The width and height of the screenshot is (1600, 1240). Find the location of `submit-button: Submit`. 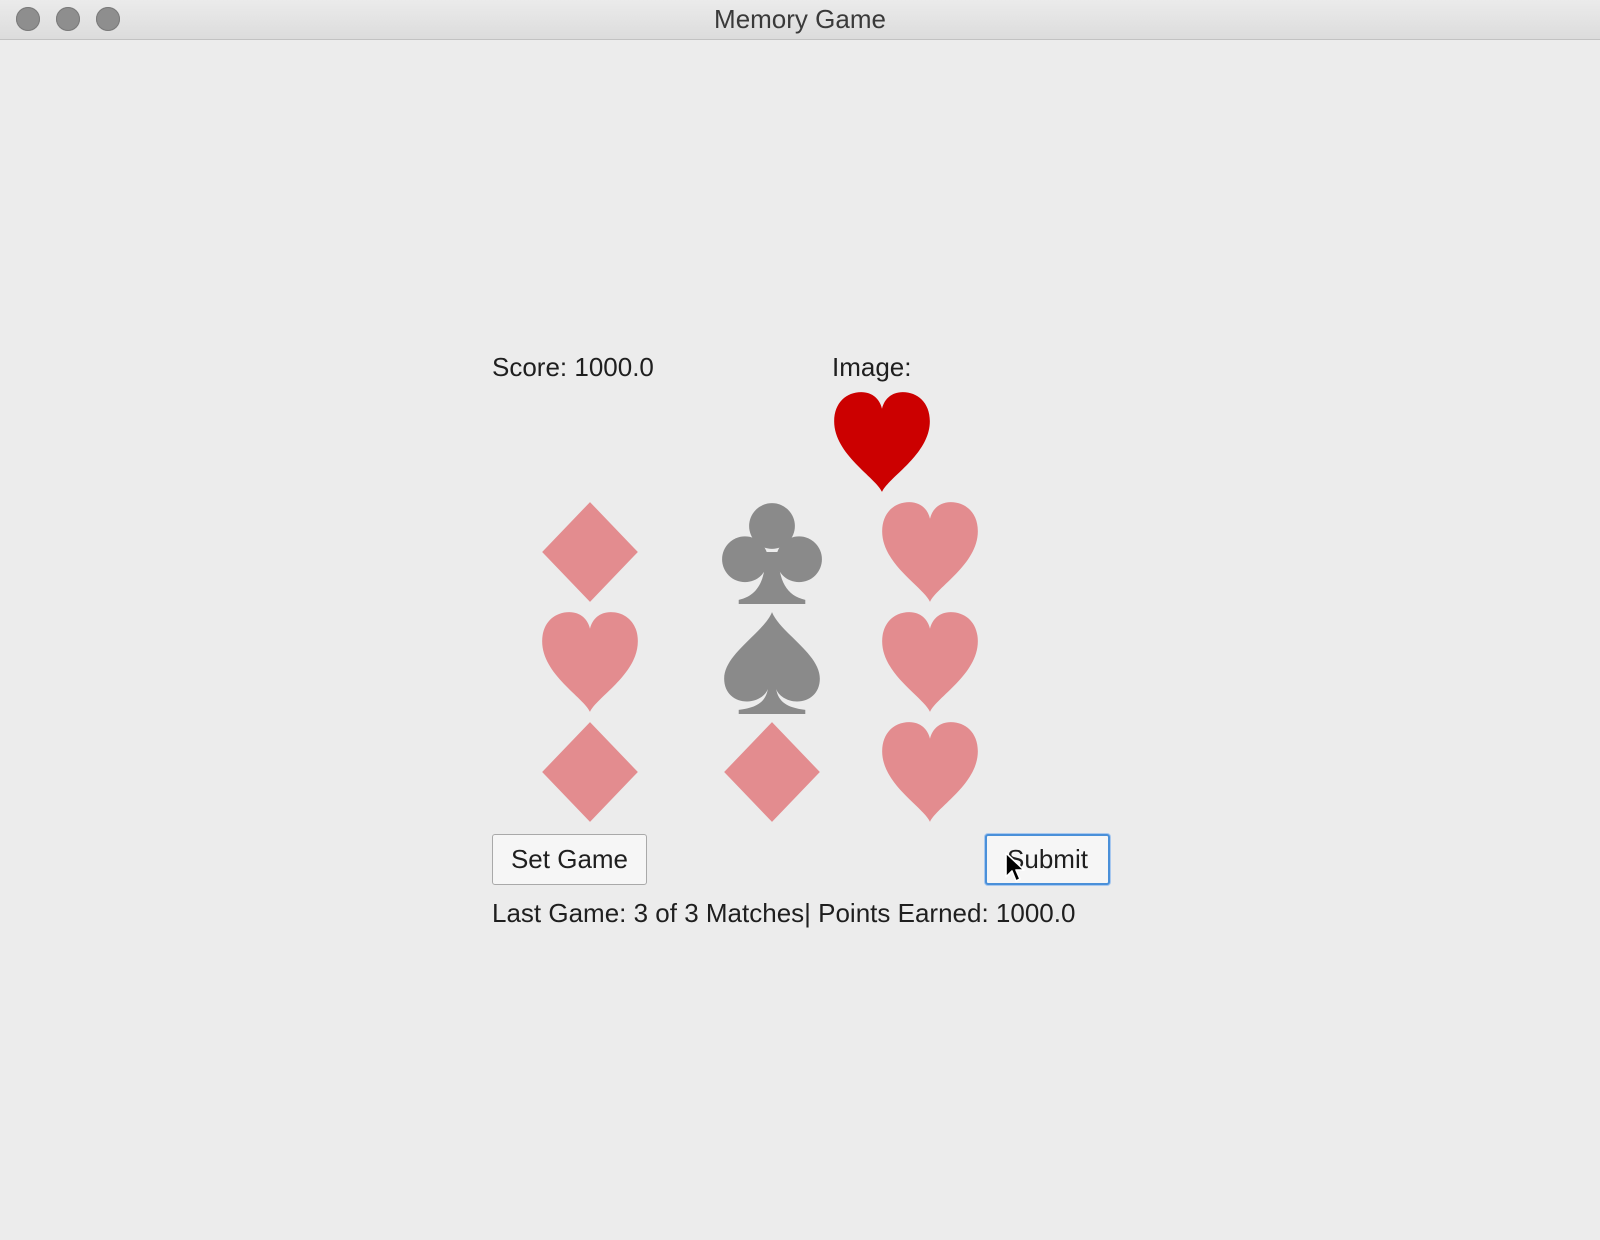

submit-button: Submit is located at coordinates (1047, 859).